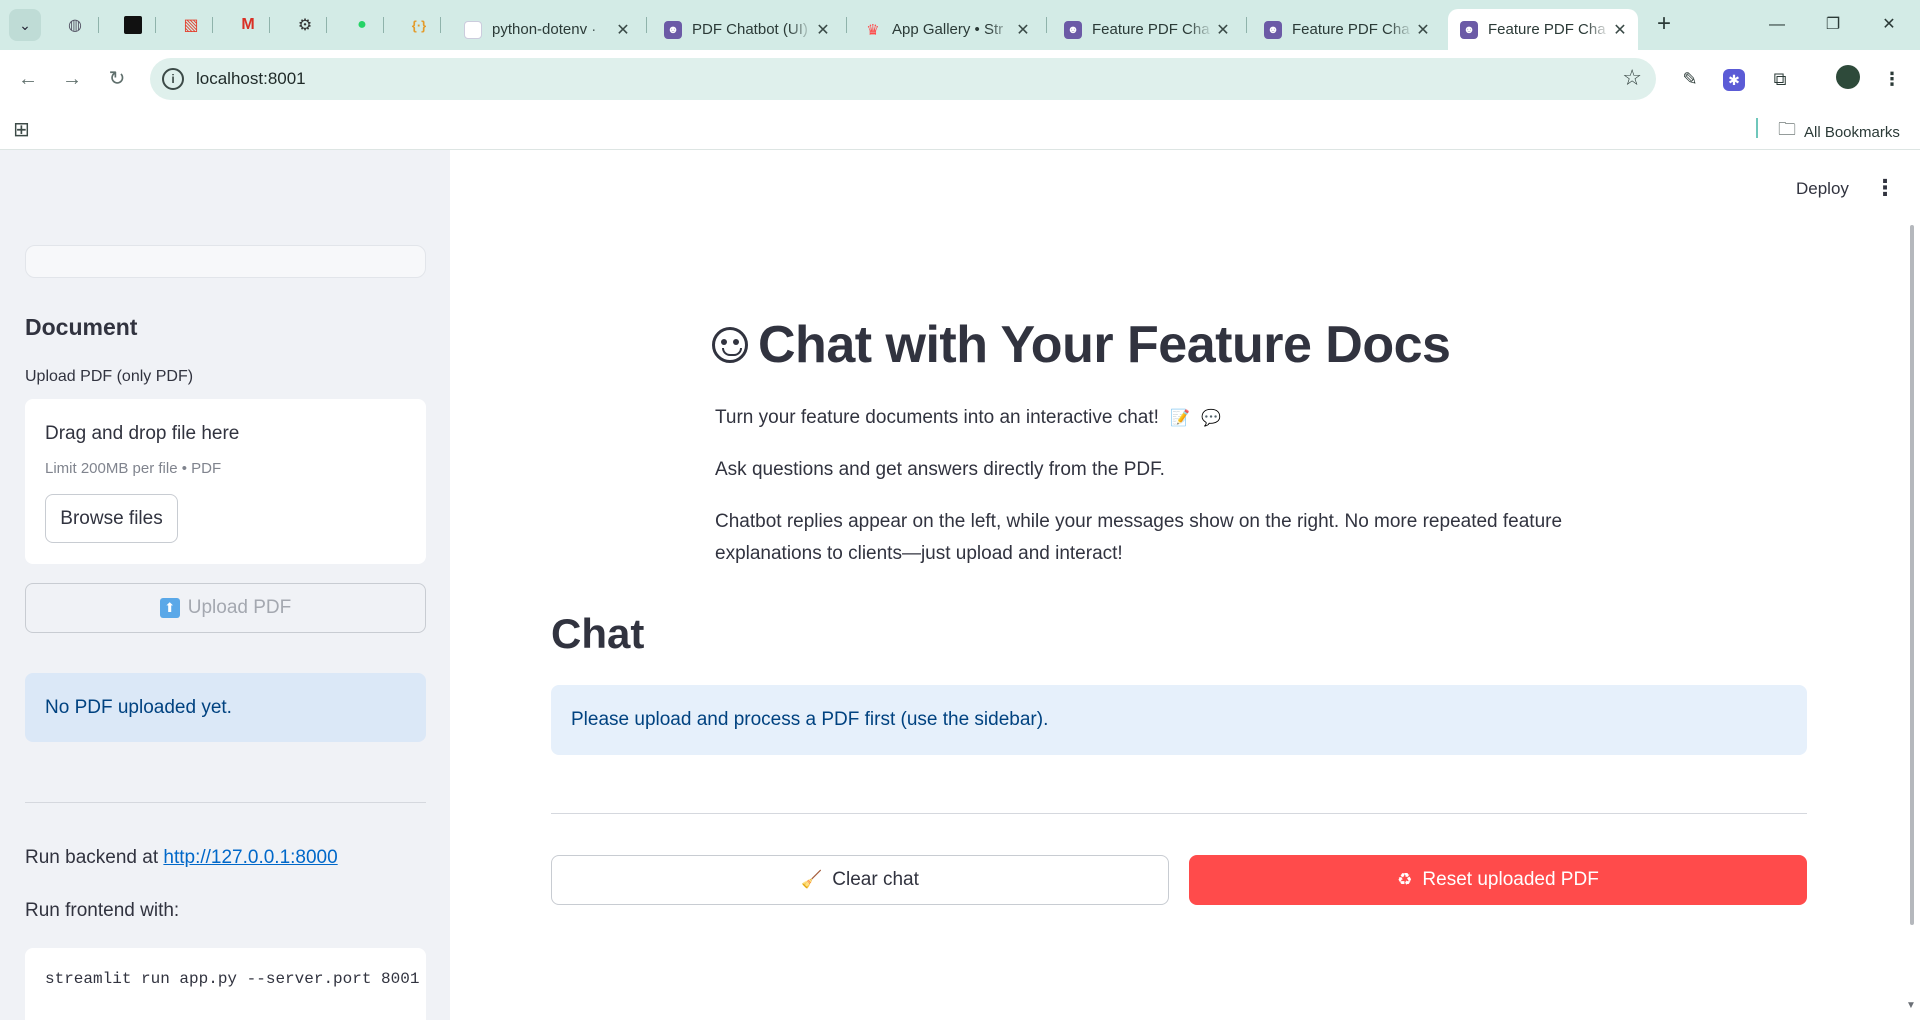 The width and height of the screenshot is (1920, 1020). I want to click on chatgpt-icon: ⚙, so click(305, 25).